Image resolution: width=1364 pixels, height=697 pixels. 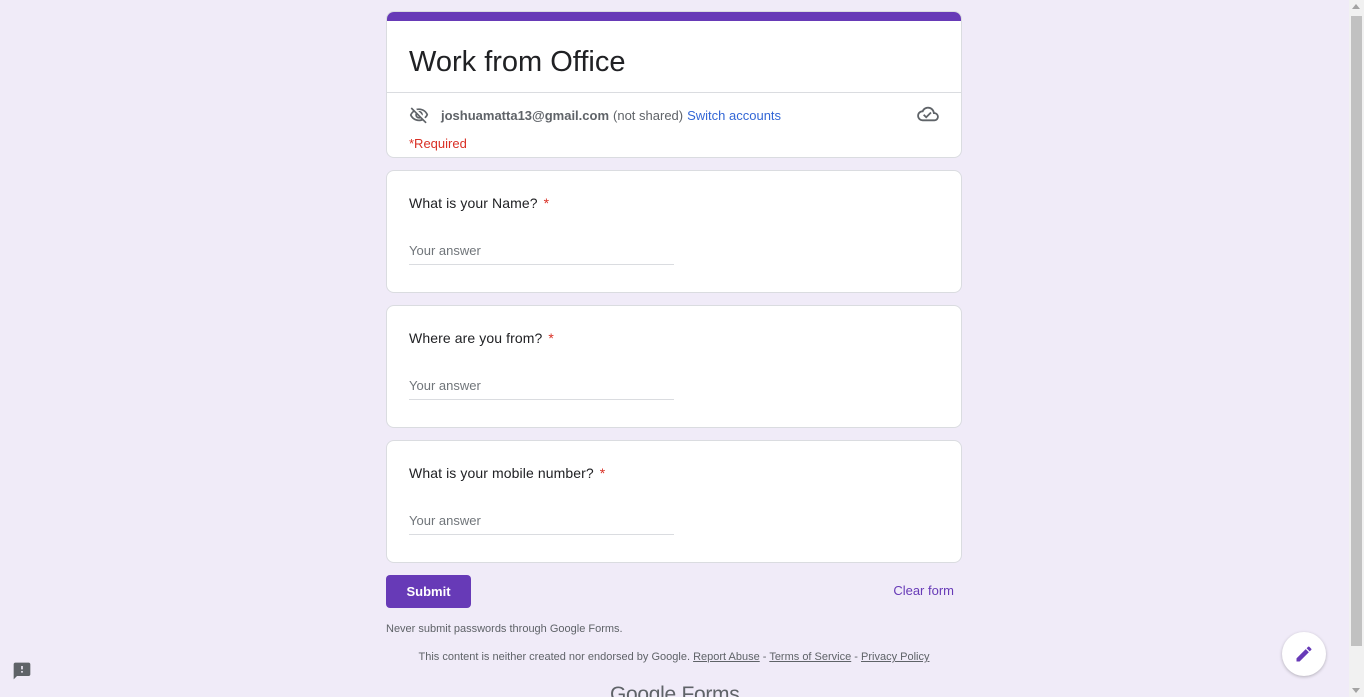 I want to click on google-forms-logo: Google Forms, so click(x=675, y=690).